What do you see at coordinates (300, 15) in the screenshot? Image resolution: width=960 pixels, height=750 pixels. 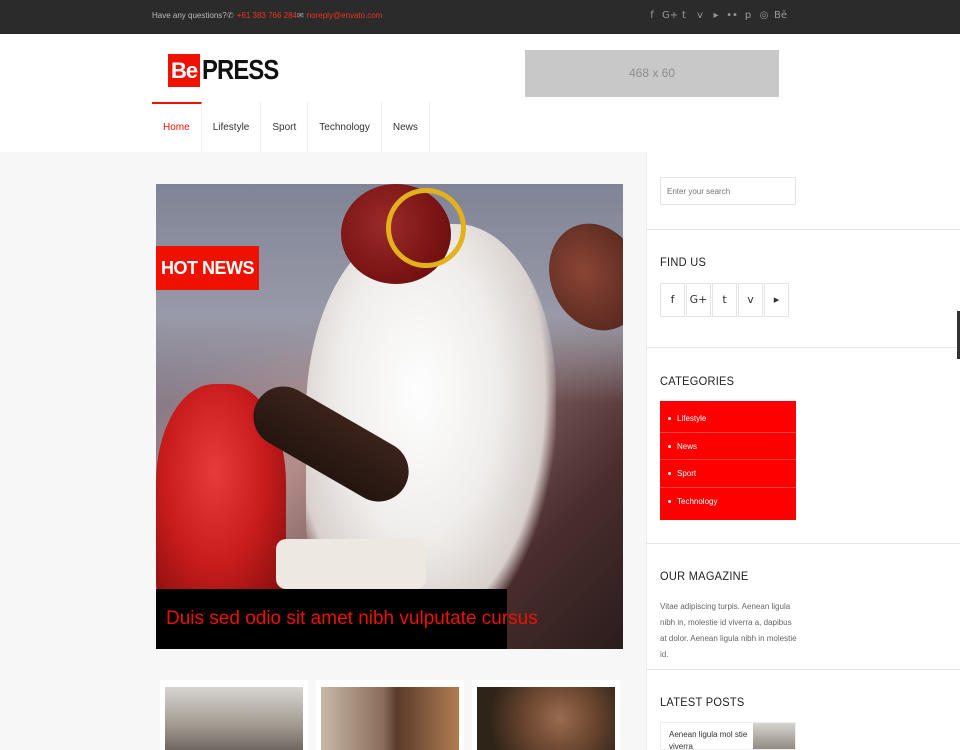 I see `mail-icon: ✉` at bounding box center [300, 15].